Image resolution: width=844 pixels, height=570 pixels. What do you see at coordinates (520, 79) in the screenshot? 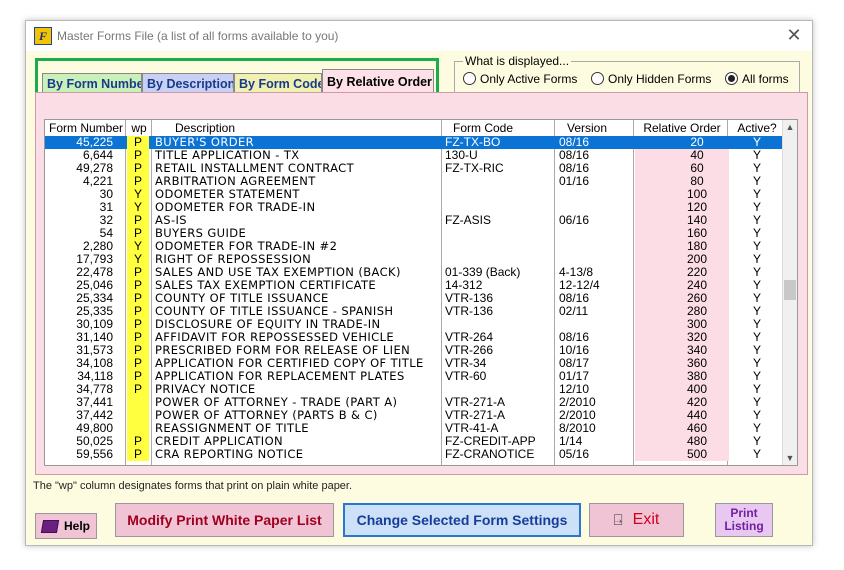
I see `radio-only-active: Only Active Forms` at bounding box center [520, 79].